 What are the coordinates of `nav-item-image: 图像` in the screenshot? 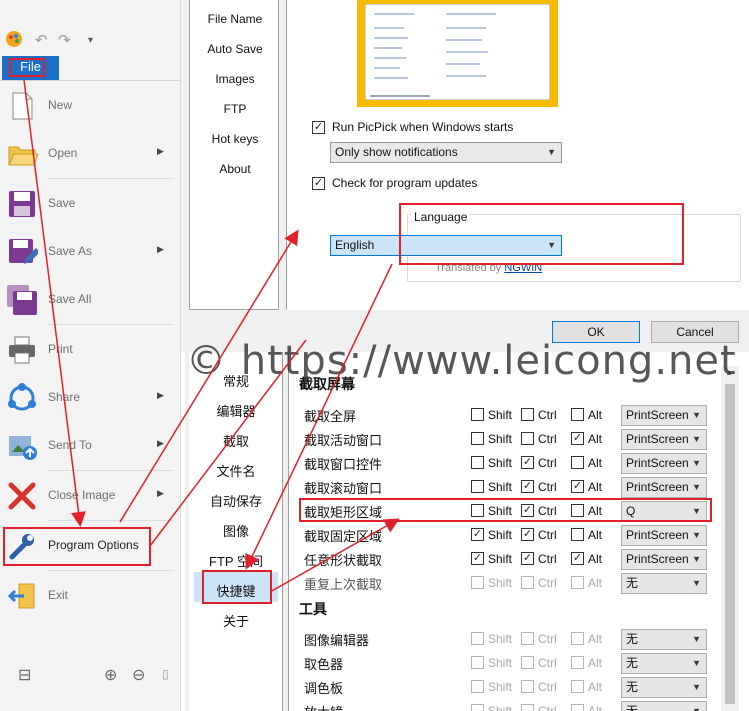 It's located at (236, 530).